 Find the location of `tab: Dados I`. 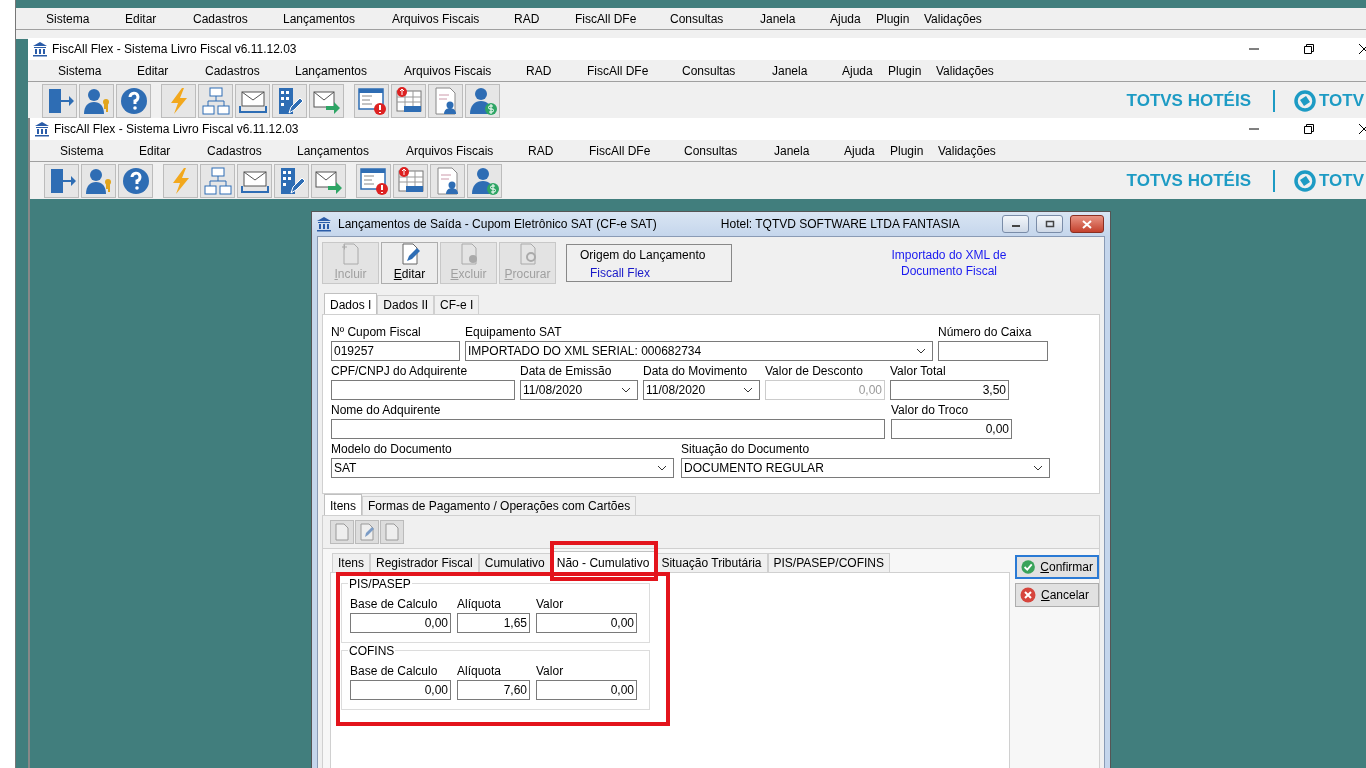

tab: Dados I is located at coordinates (351, 303).